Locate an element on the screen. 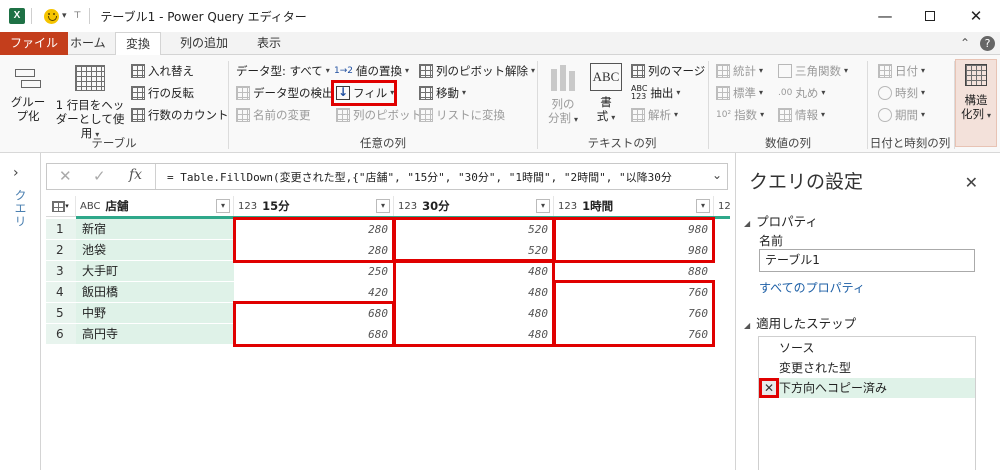 The image size is (1000, 470). queries-pane-label: クエリ is located at coordinates (20, 208).